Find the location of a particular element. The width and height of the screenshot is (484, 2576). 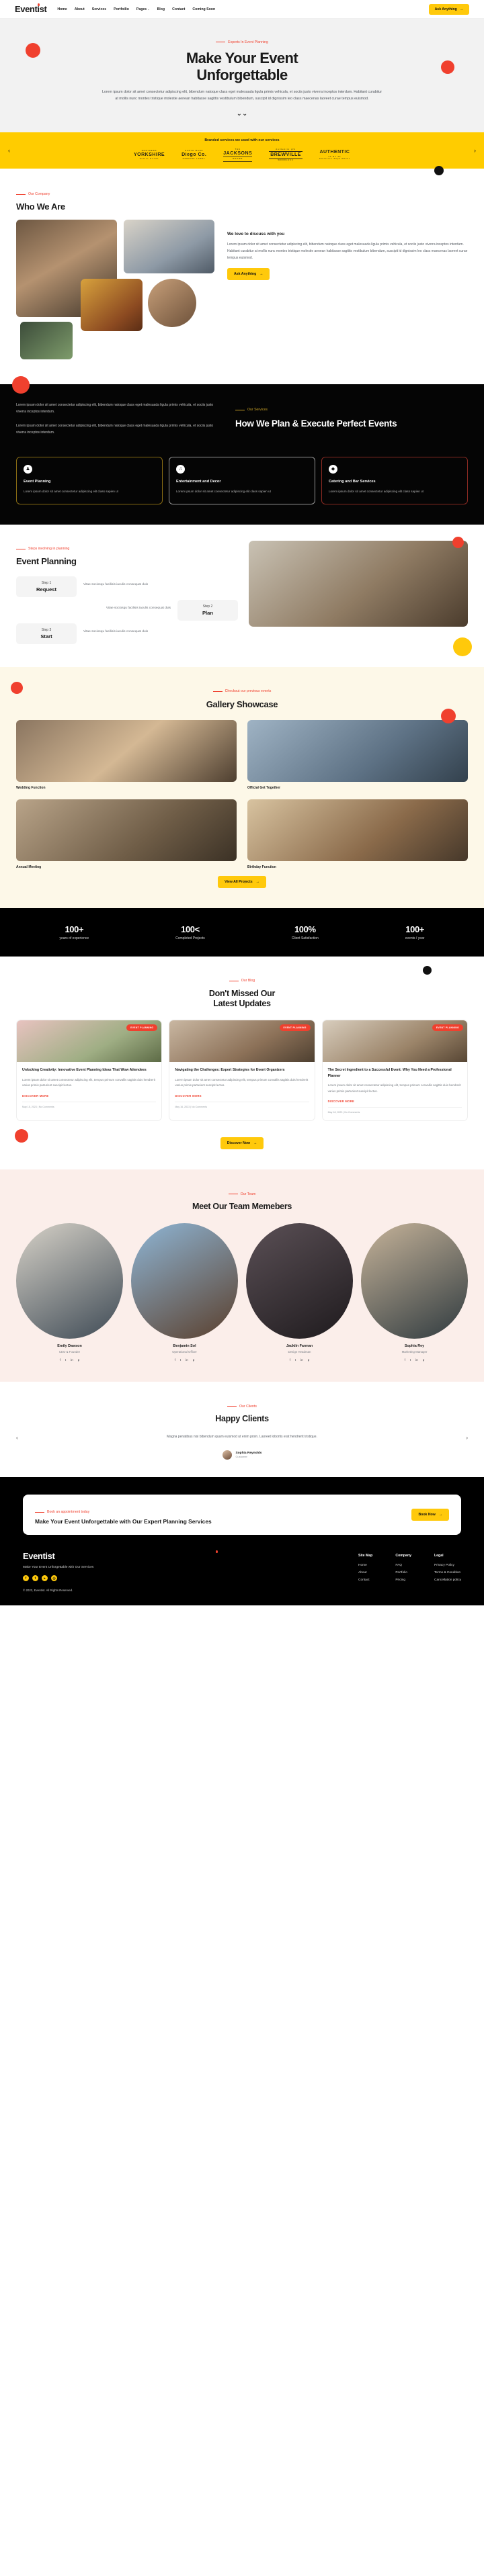

team-avatar is located at coordinates (69, 1281).